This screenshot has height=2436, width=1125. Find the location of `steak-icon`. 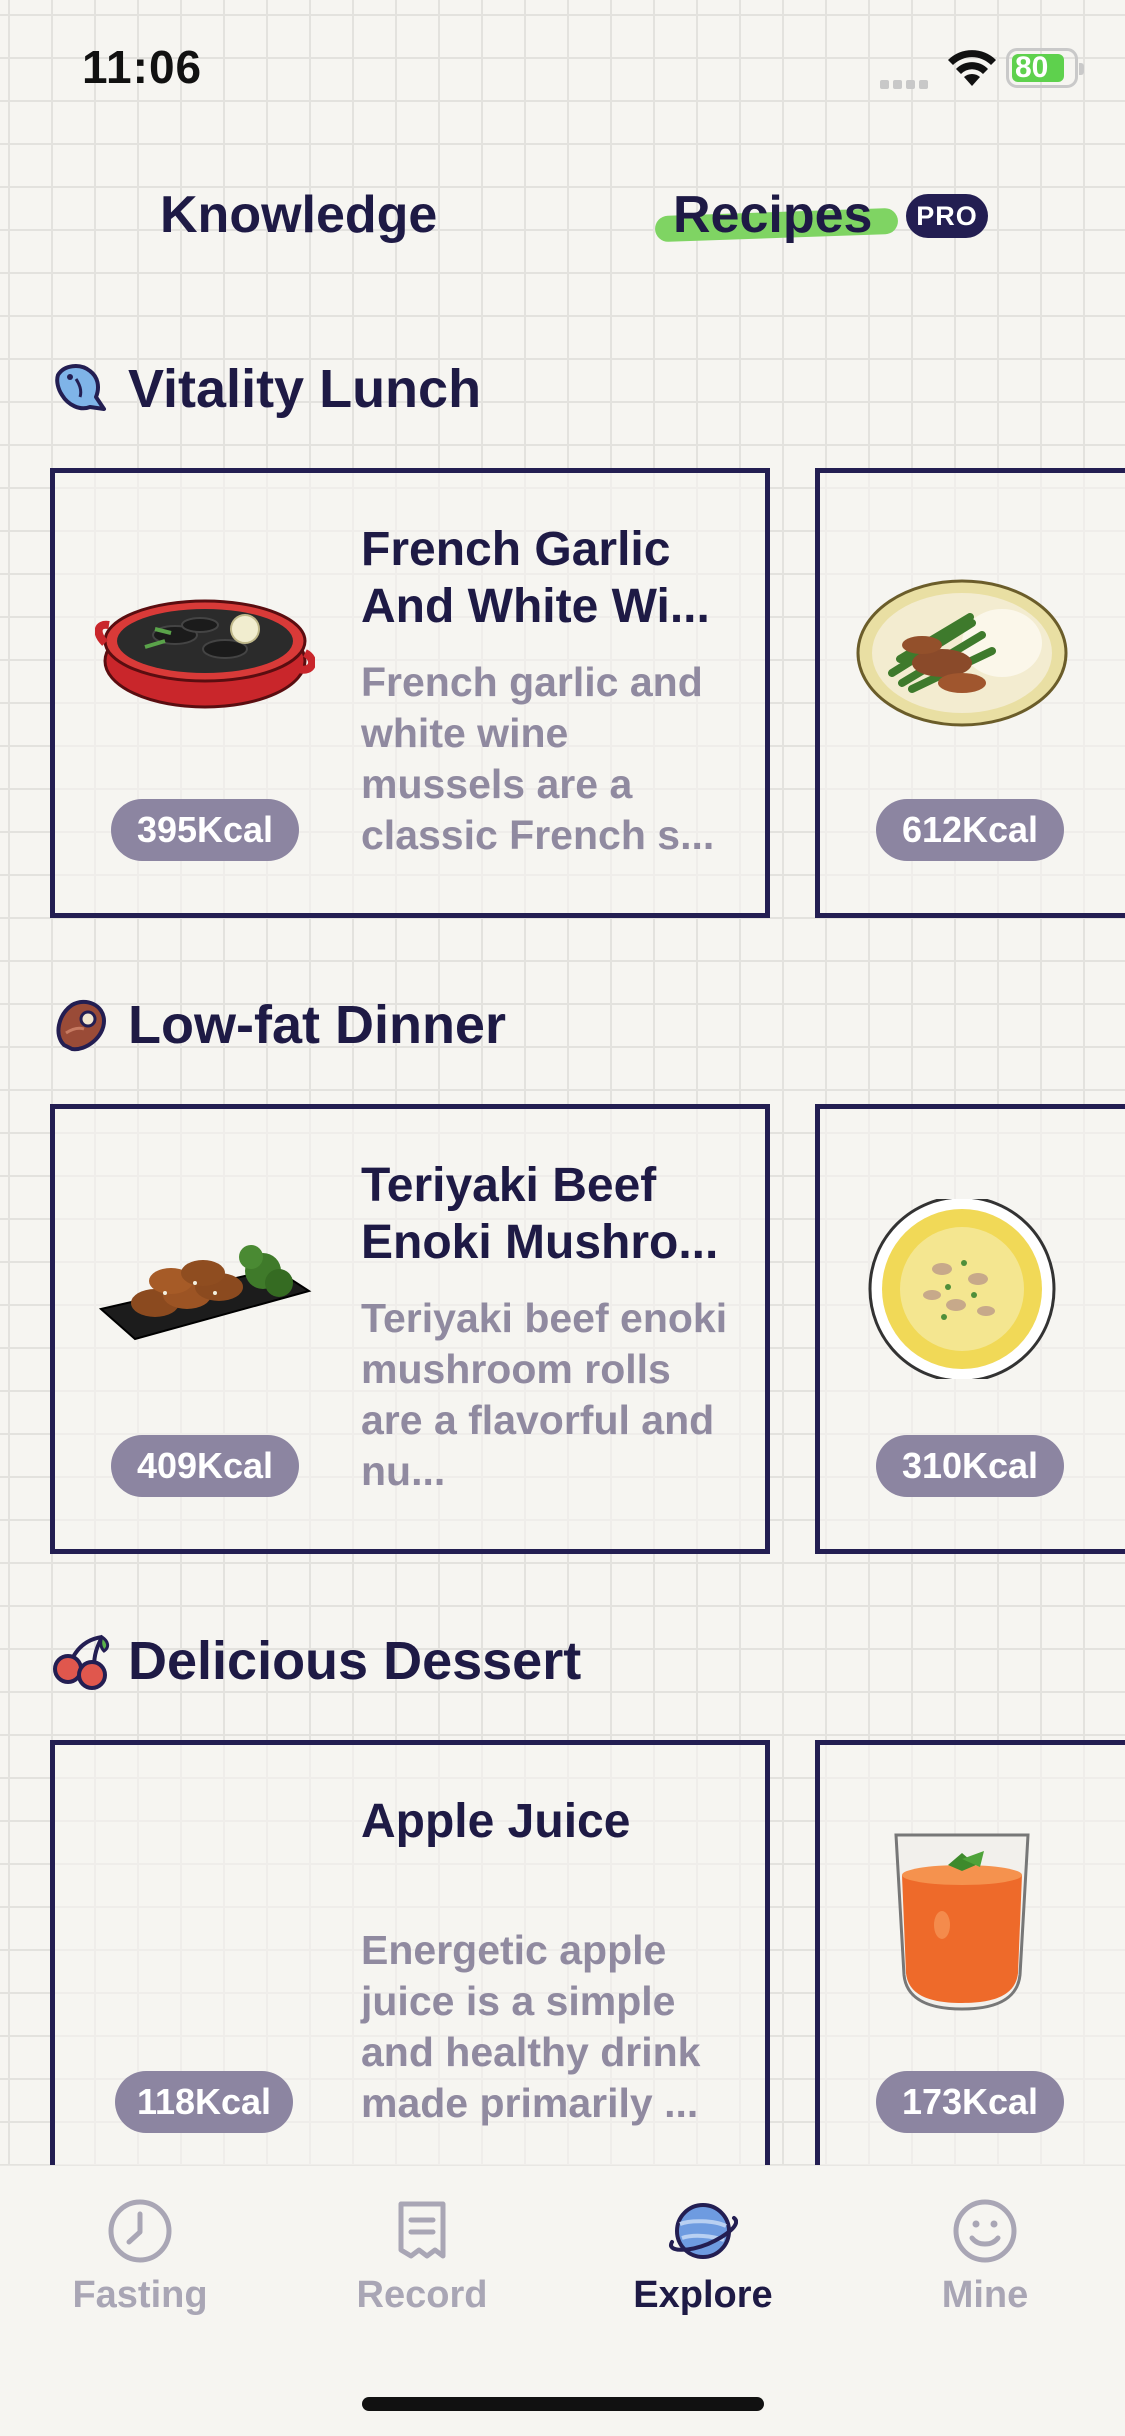

steak-icon is located at coordinates (81, 1025).